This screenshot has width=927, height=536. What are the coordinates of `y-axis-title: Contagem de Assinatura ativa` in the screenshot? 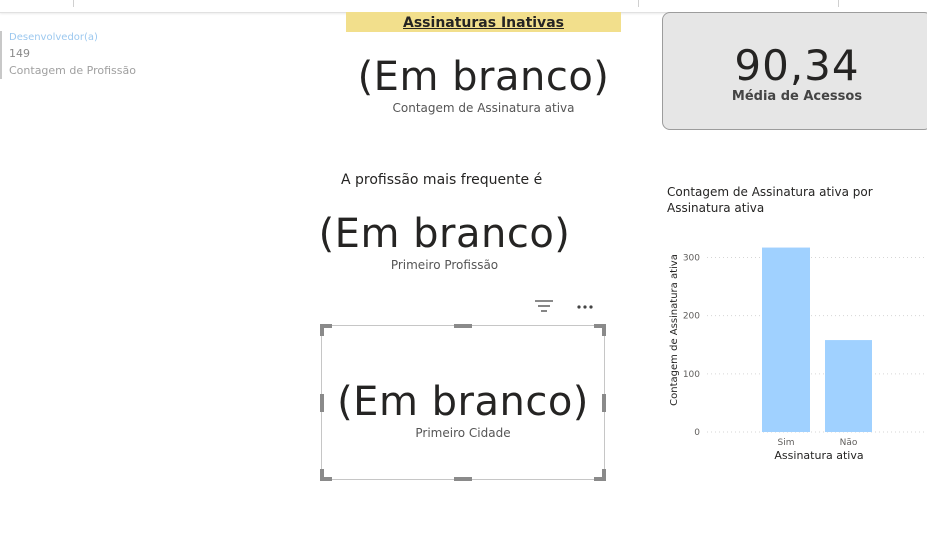 It's located at (674, 330).